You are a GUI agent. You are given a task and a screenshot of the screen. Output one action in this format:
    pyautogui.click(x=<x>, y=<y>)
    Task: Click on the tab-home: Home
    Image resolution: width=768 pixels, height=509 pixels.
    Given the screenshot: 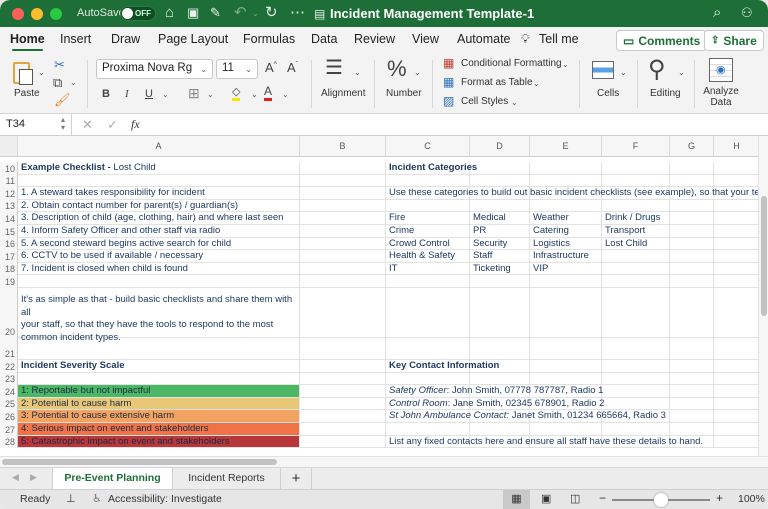 What is the action you would take?
    pyautogui.click(x=27, y=41)
    